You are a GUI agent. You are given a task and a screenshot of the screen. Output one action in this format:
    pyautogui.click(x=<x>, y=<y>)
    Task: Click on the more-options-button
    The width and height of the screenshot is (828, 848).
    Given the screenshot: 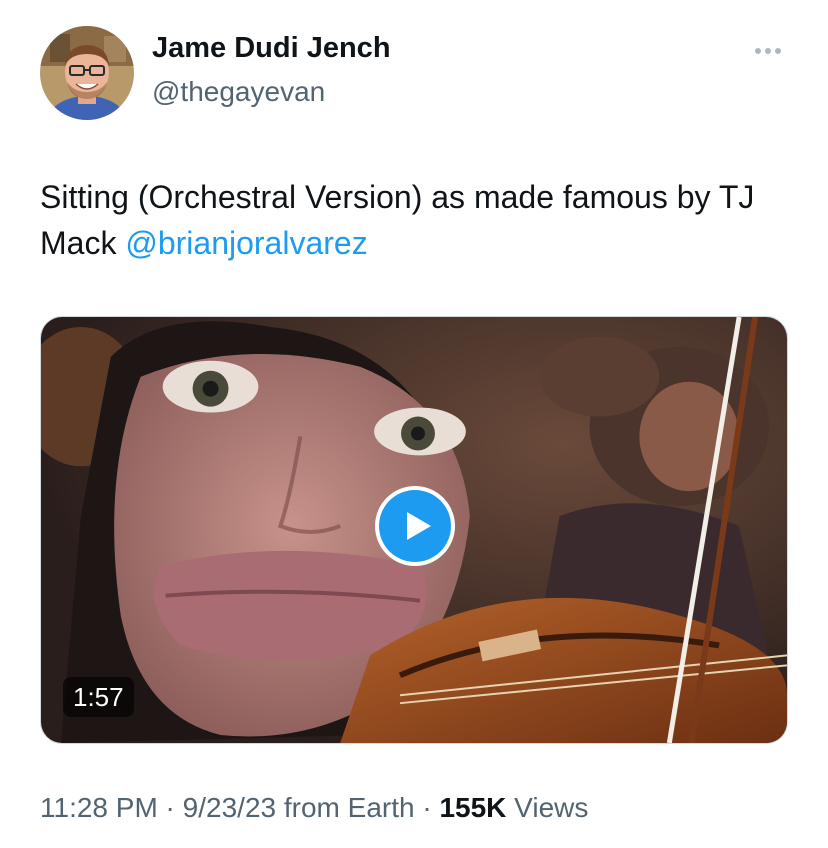 What is the action you would take?
    pyautogui.click(x=768, y=51)
    